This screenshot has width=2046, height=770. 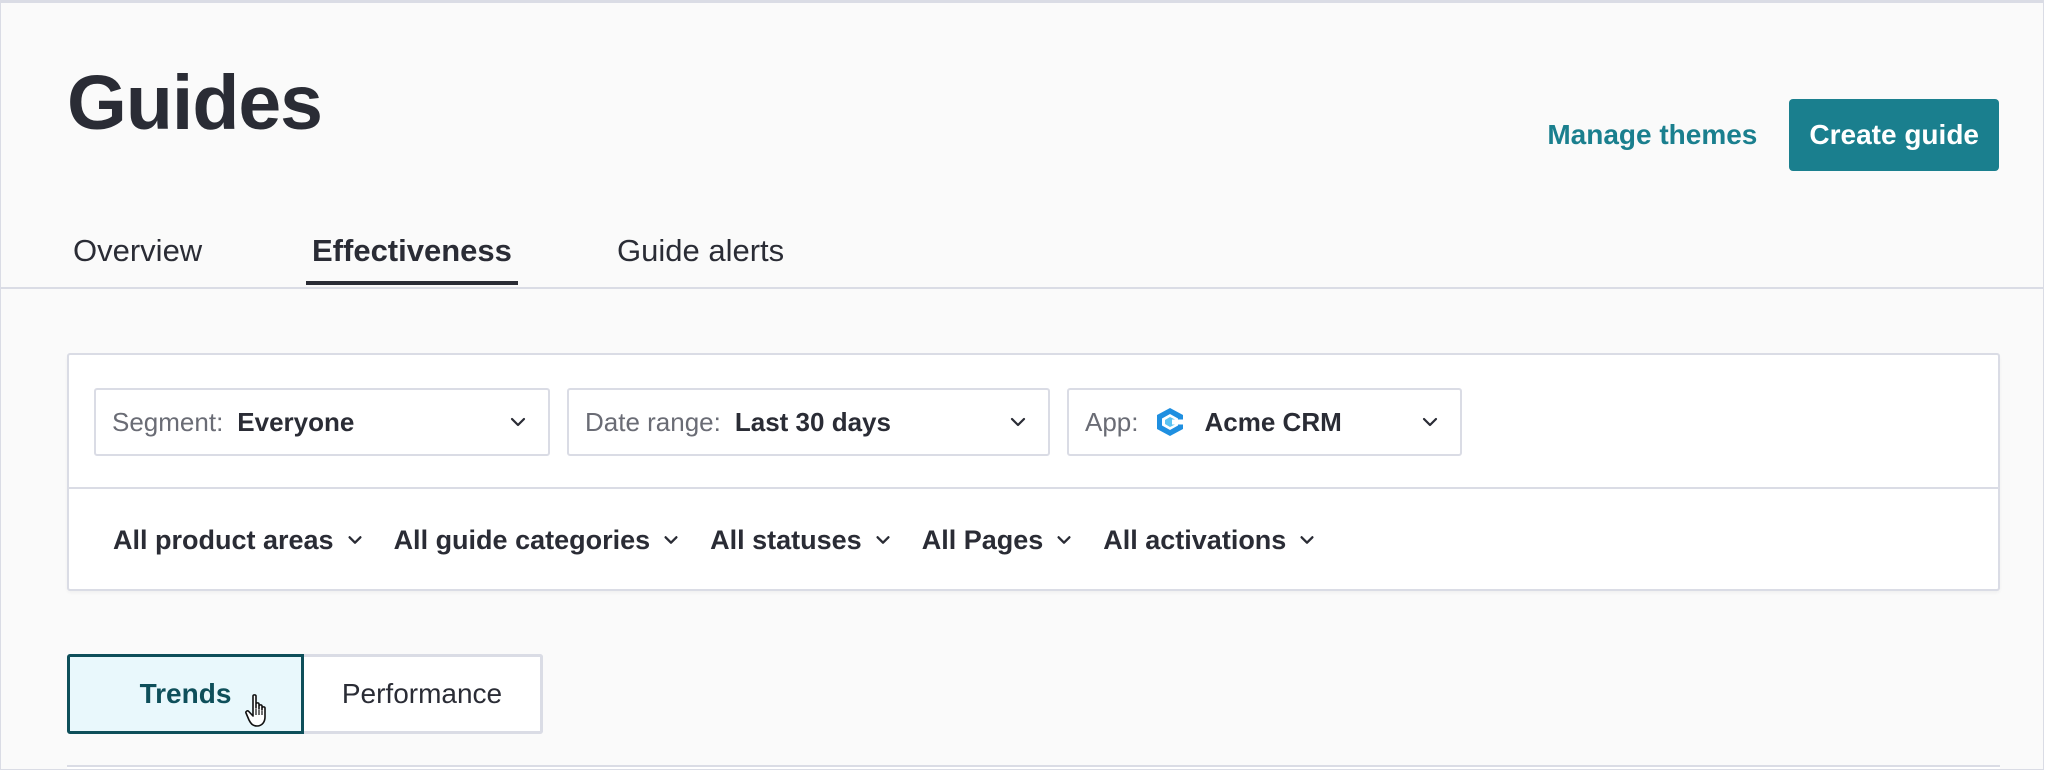 What do you see at coordinates (1273, 421) in the screenshot?
I see `app-value: Acme CRM` at bounding box center [1273, 421].